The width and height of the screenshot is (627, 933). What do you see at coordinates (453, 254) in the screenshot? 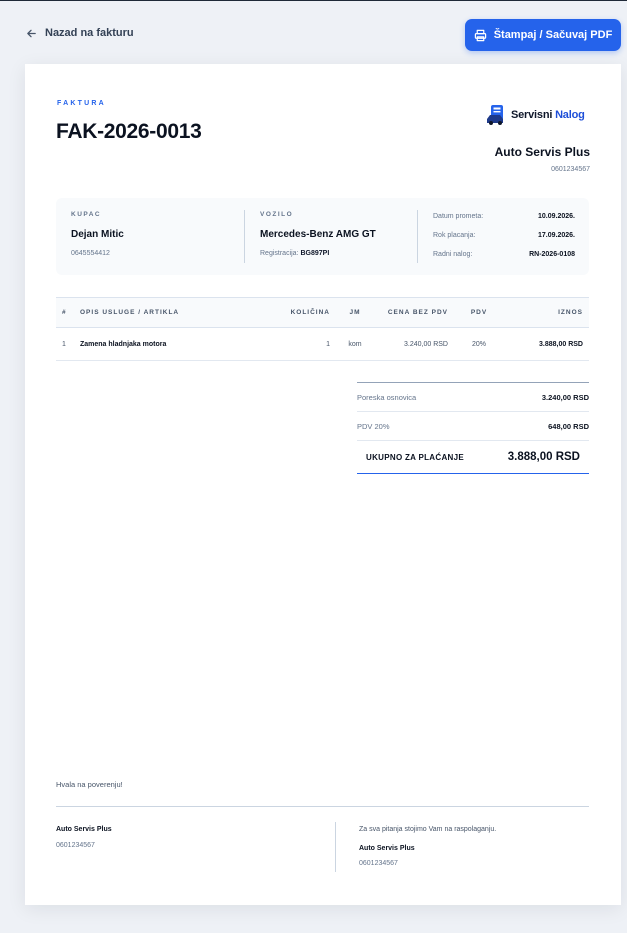
I see `work-order-label: Radni nalog:` at bounding box center [453, 254].